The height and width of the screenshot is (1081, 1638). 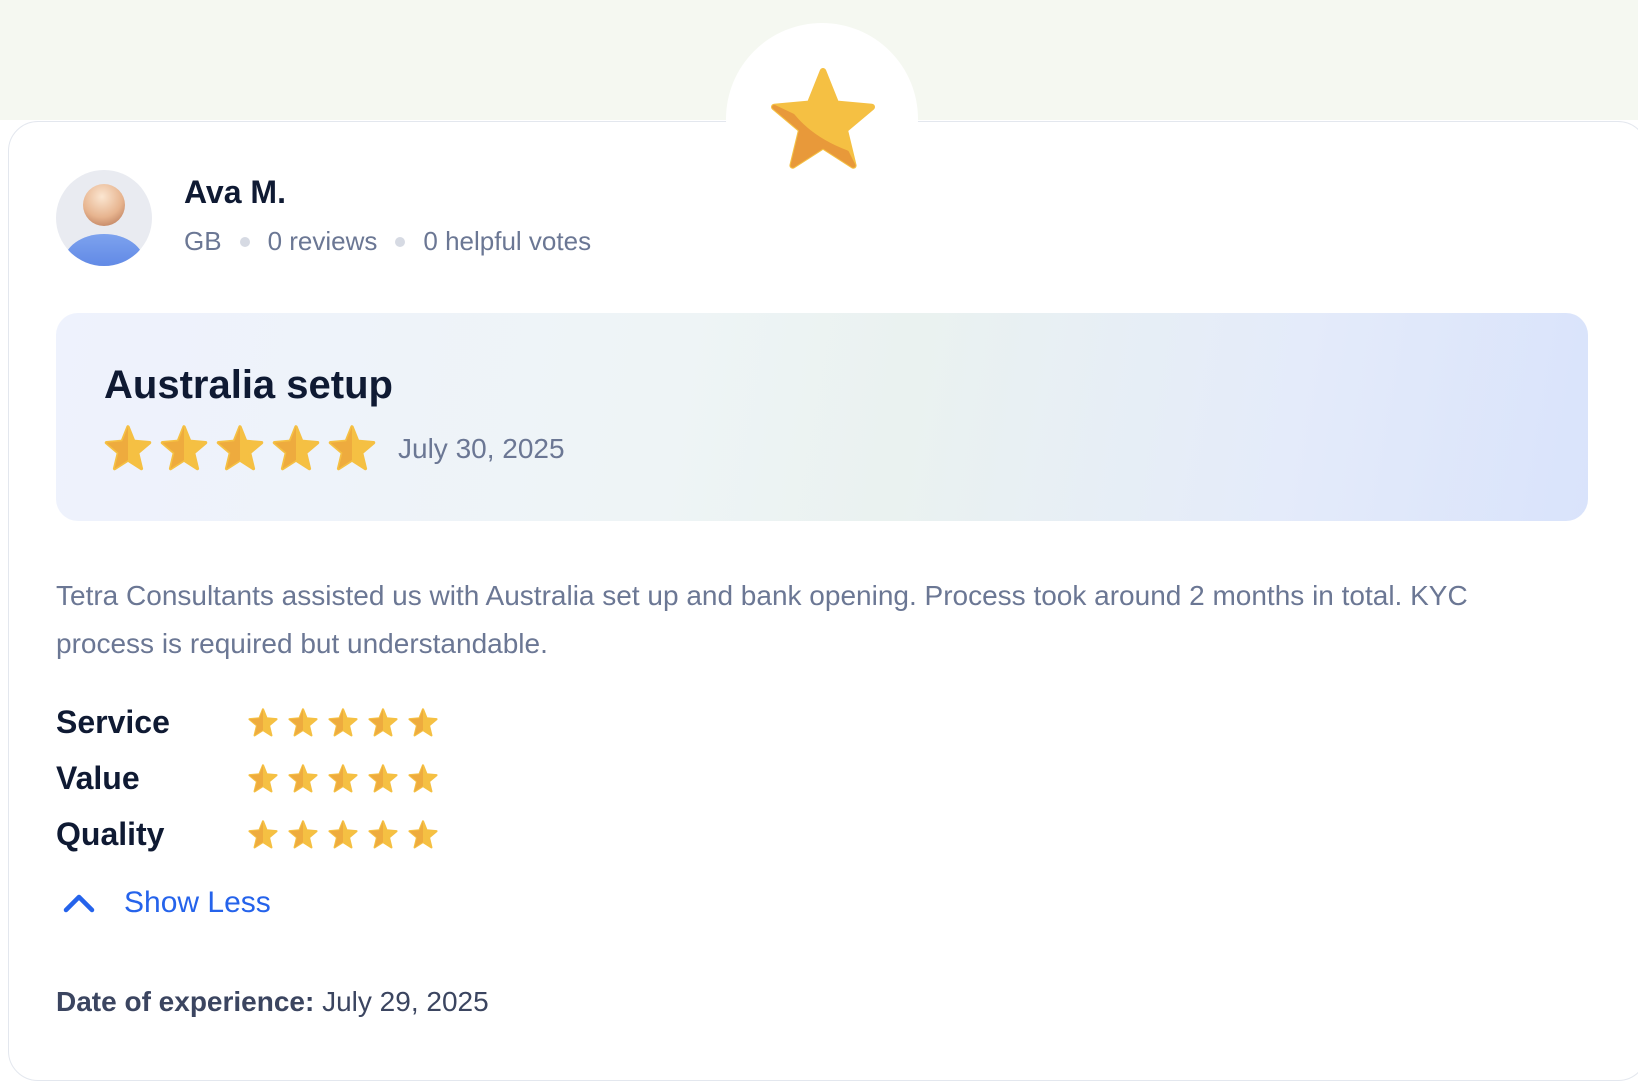 What do you see at coordinates (197, 902) in the screenshot?
I see `show-less-label: Show Less` at bounding box center [197, 902].